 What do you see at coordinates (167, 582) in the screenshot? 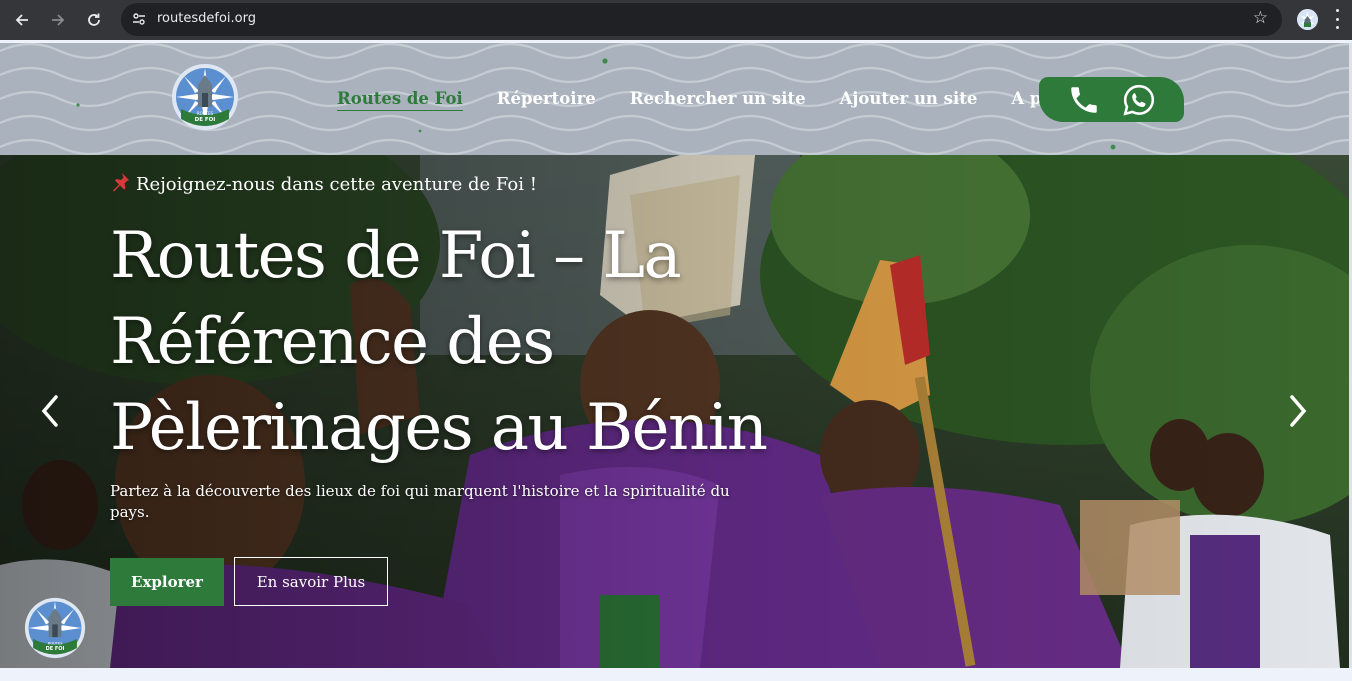
I see `explore-button: Explorer` at bounding box center [167, 582].